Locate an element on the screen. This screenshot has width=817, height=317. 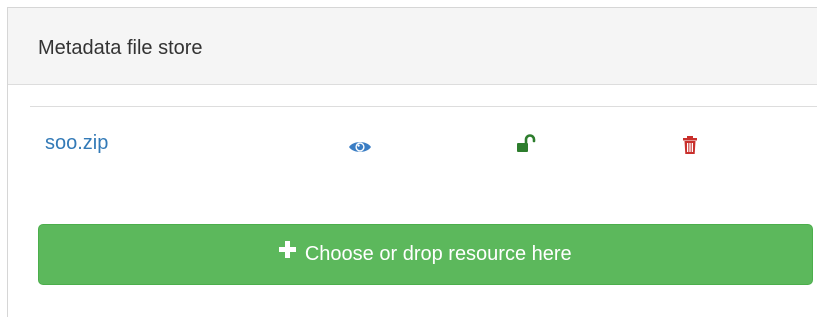
upload-button-label: Choose or drop resource here is located at coordinates (438, 254).